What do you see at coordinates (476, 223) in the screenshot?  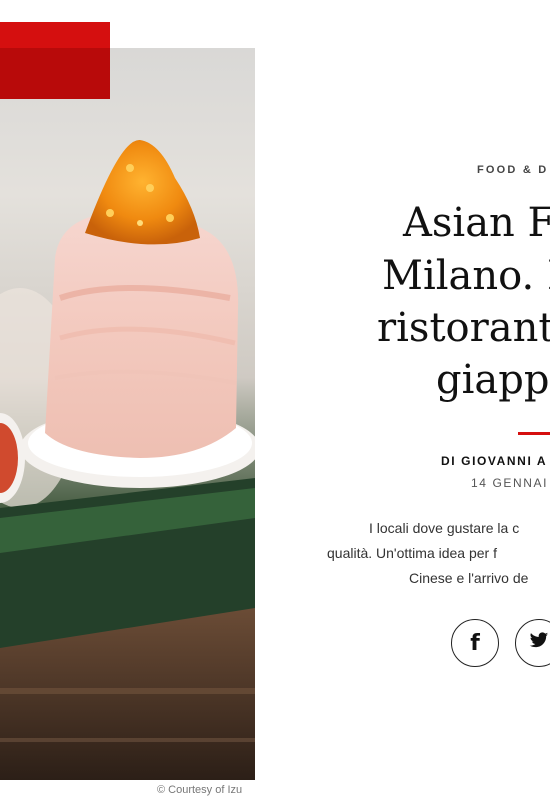 I see `article-title-line-1: Asian Fu` at bounding box center [476, 223].